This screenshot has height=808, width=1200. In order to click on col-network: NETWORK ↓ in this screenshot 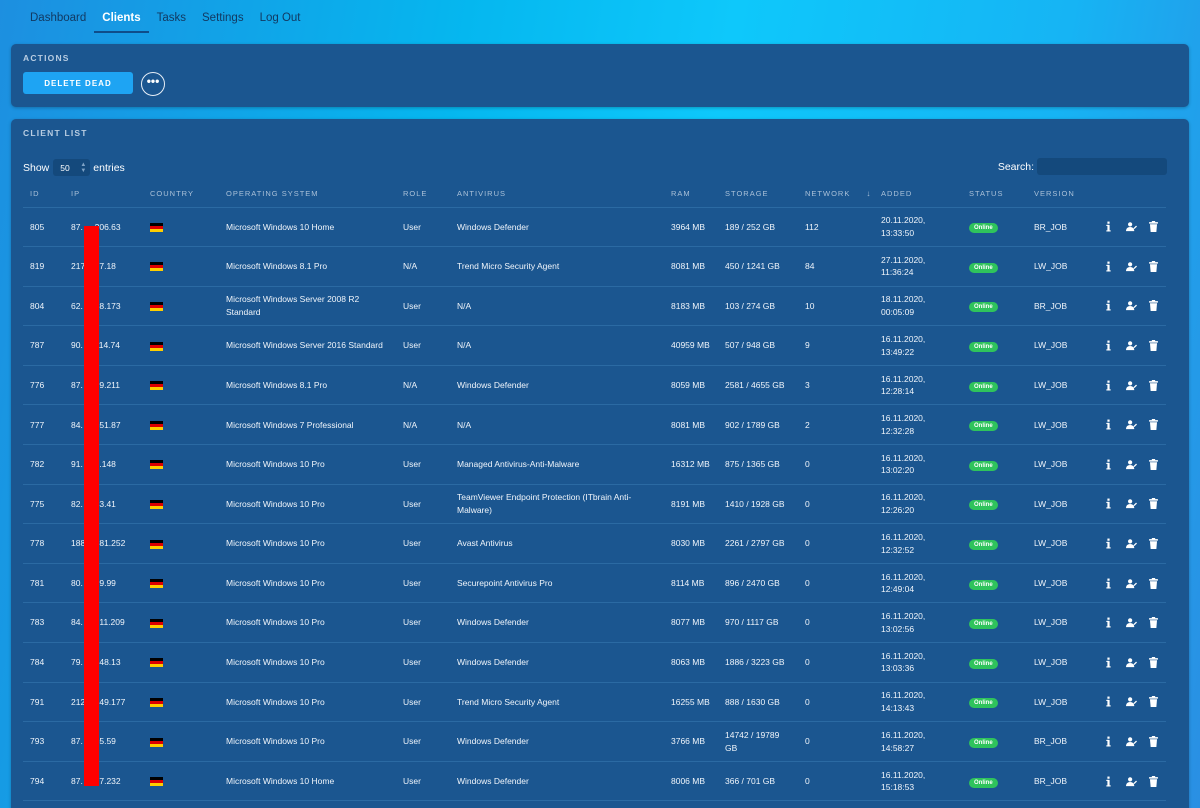, I will do `click(836, 198)`.